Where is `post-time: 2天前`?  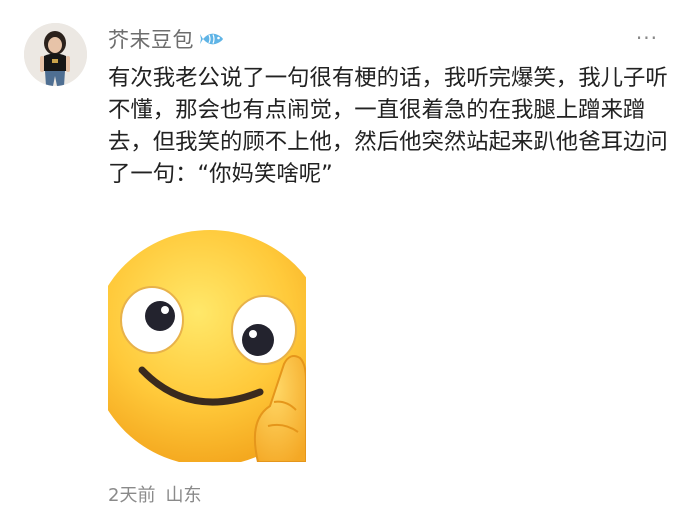 post-time: 2天前 is located at coordinates (132, 495).